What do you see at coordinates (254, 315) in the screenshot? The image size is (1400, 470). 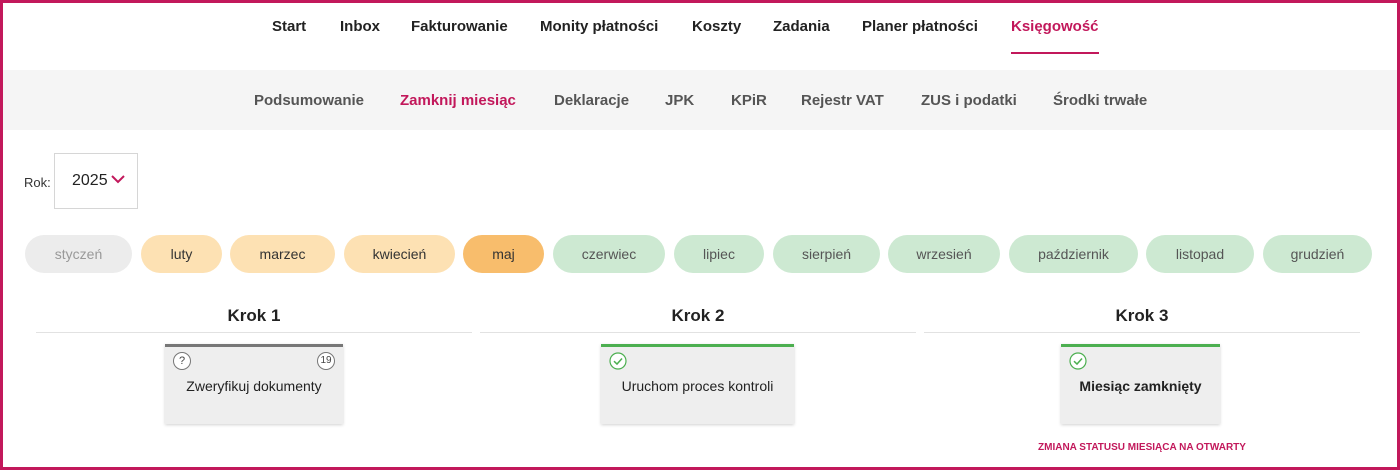 I see `step-title: Krok 1` at bounding box center [254, 315].